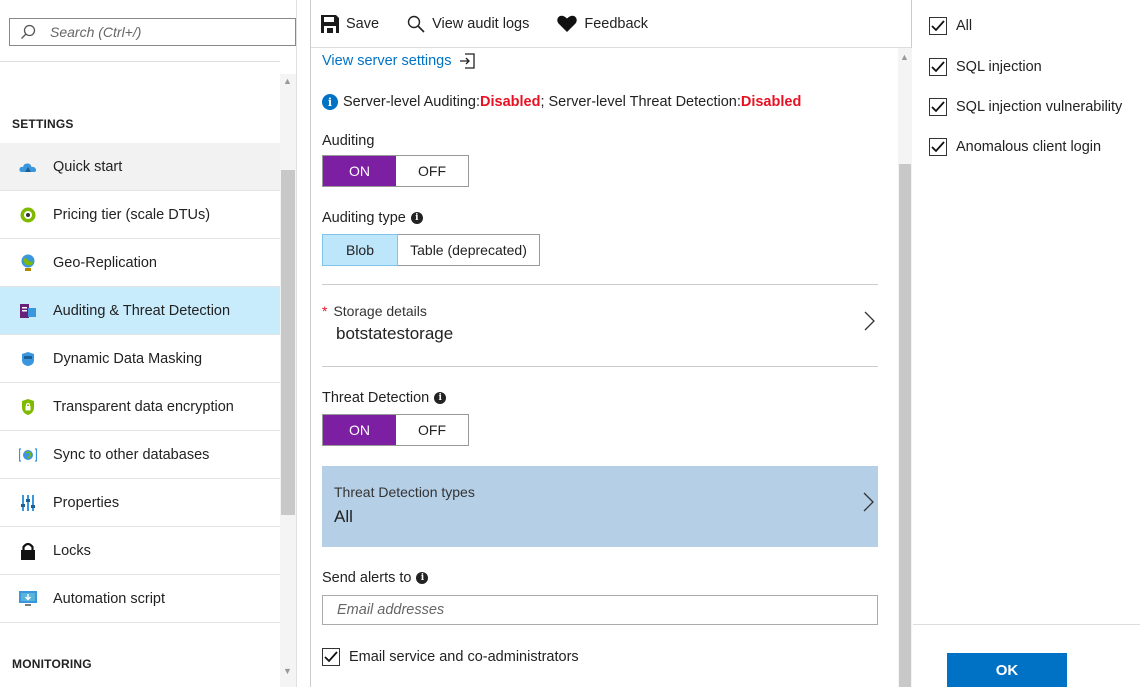 Image resolution: width=1140 pixels, height=687 pixels. I want to click on storage-details-text: Storage details, so click(380, 311).